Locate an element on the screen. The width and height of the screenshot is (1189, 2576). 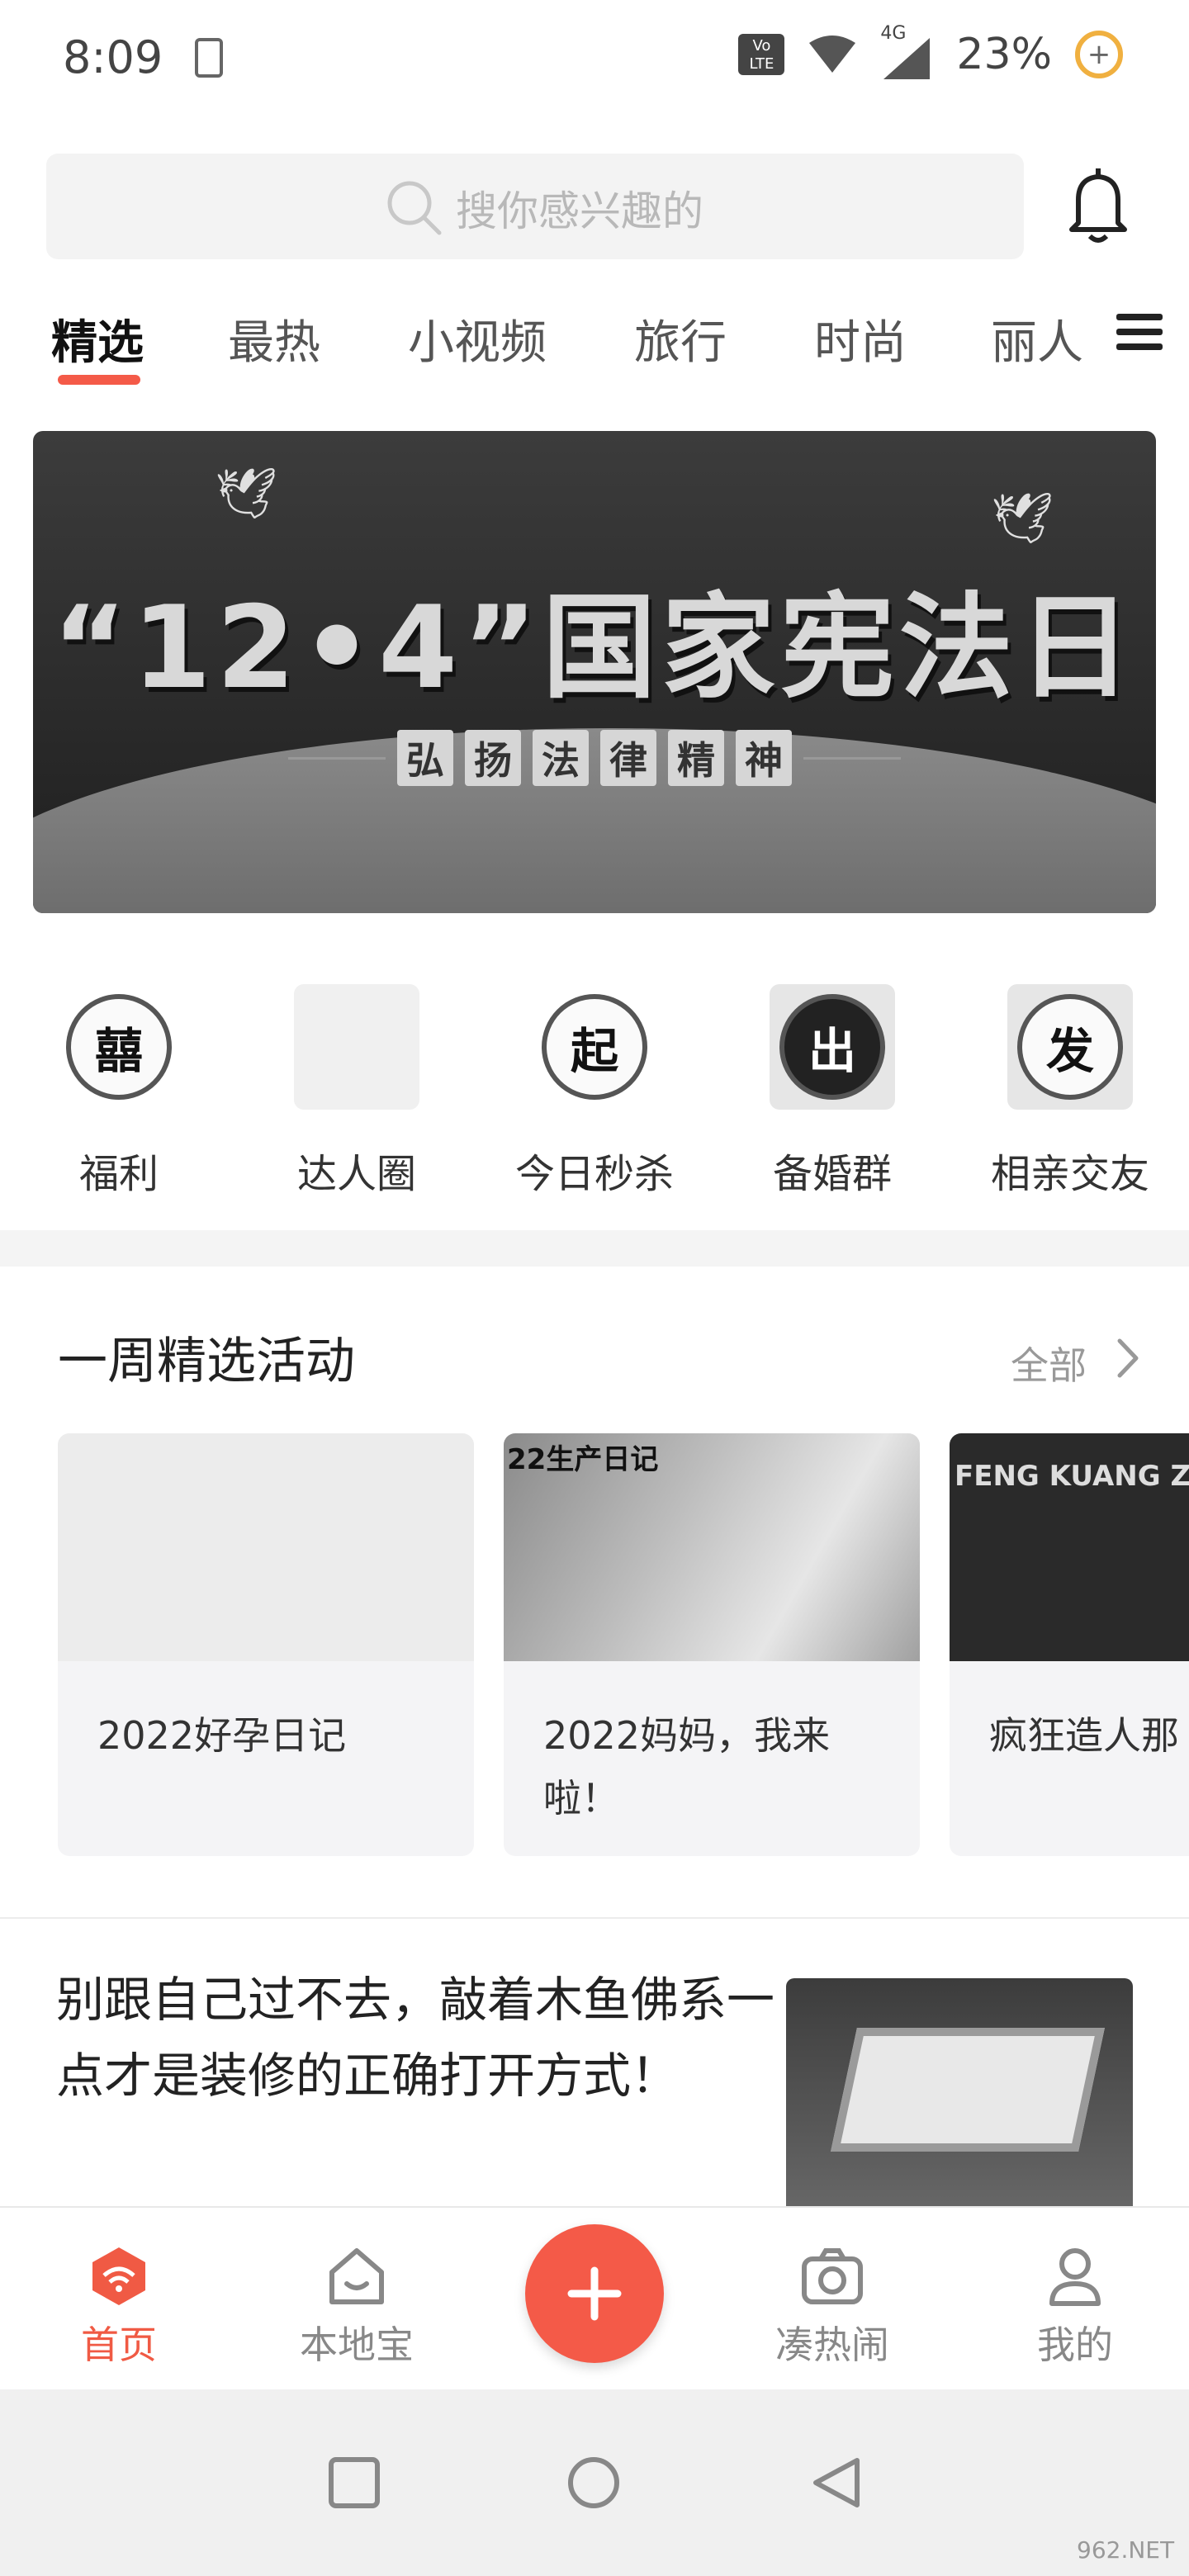
tab-beauty: 丽人 is located at coordinates (1037, 338).